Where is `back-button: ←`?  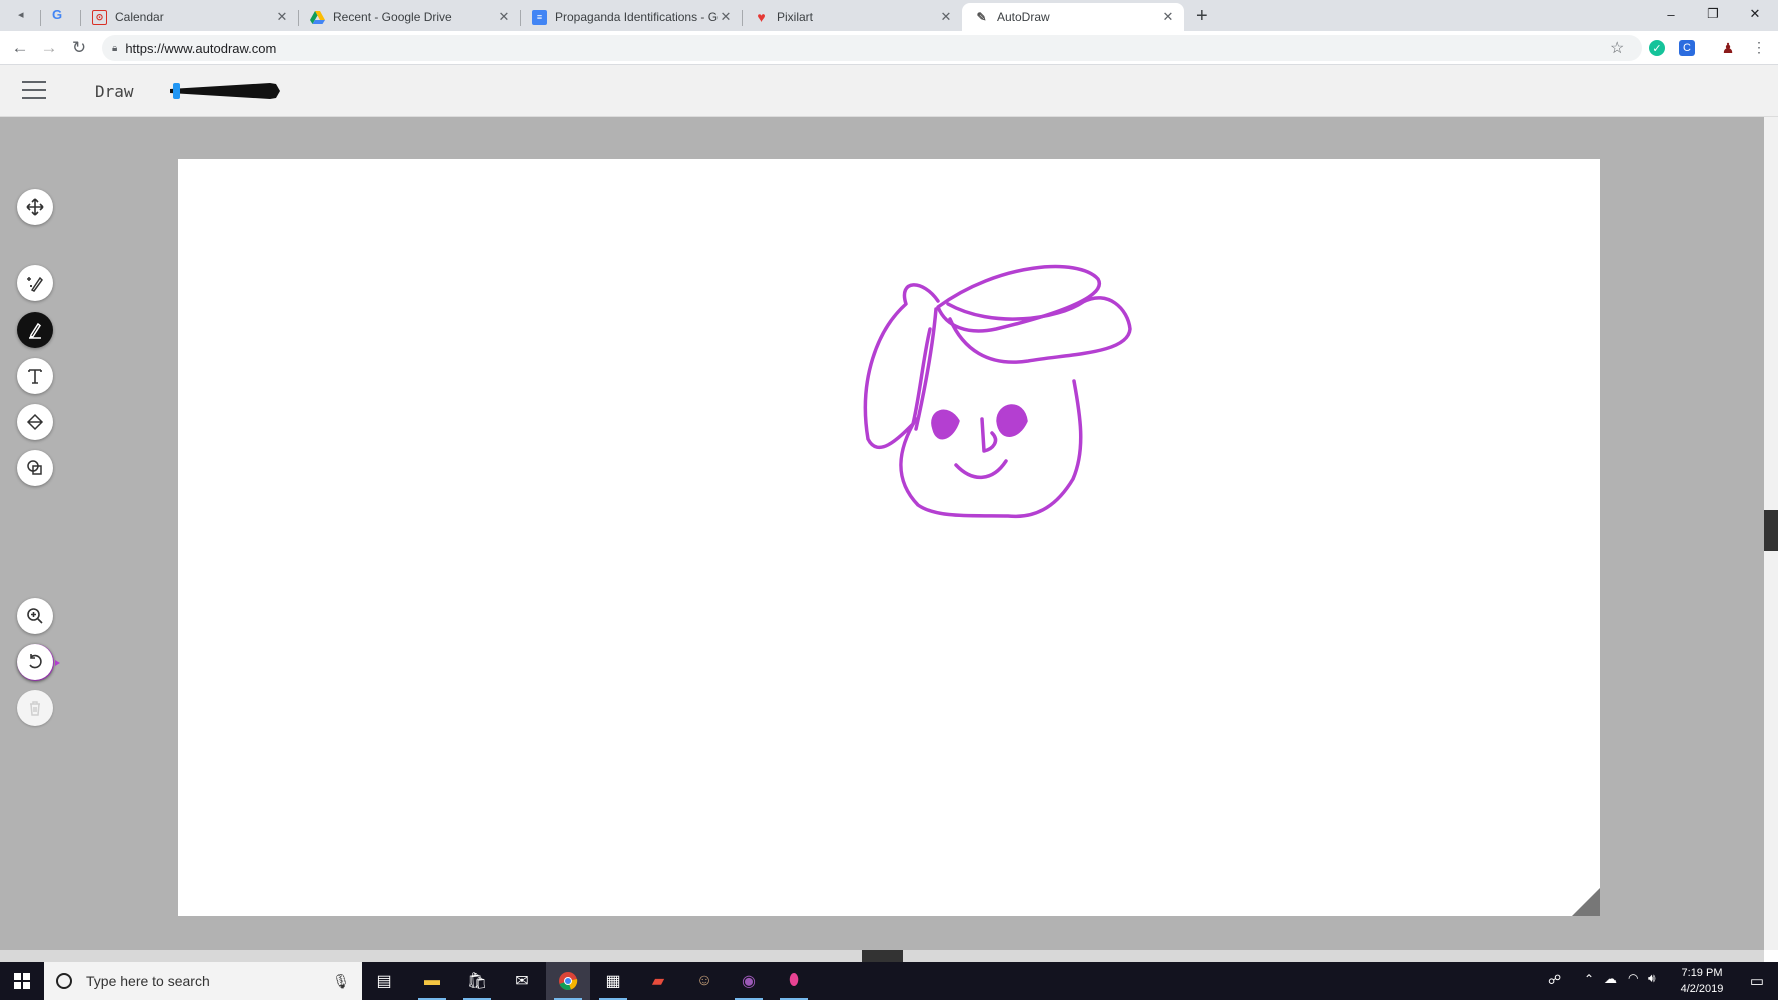
back-button: ← is located at coordinates (20, 48).